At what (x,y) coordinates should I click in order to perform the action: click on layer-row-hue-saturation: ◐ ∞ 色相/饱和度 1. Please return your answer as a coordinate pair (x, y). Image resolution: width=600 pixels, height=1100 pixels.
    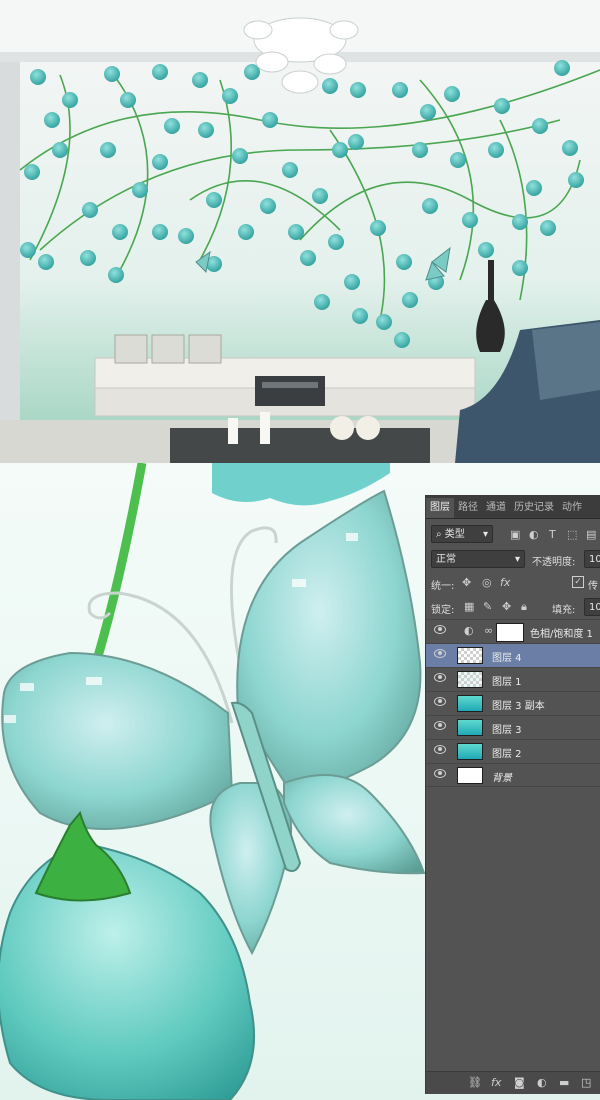
    Looking at the image, I should click on (513, 631).